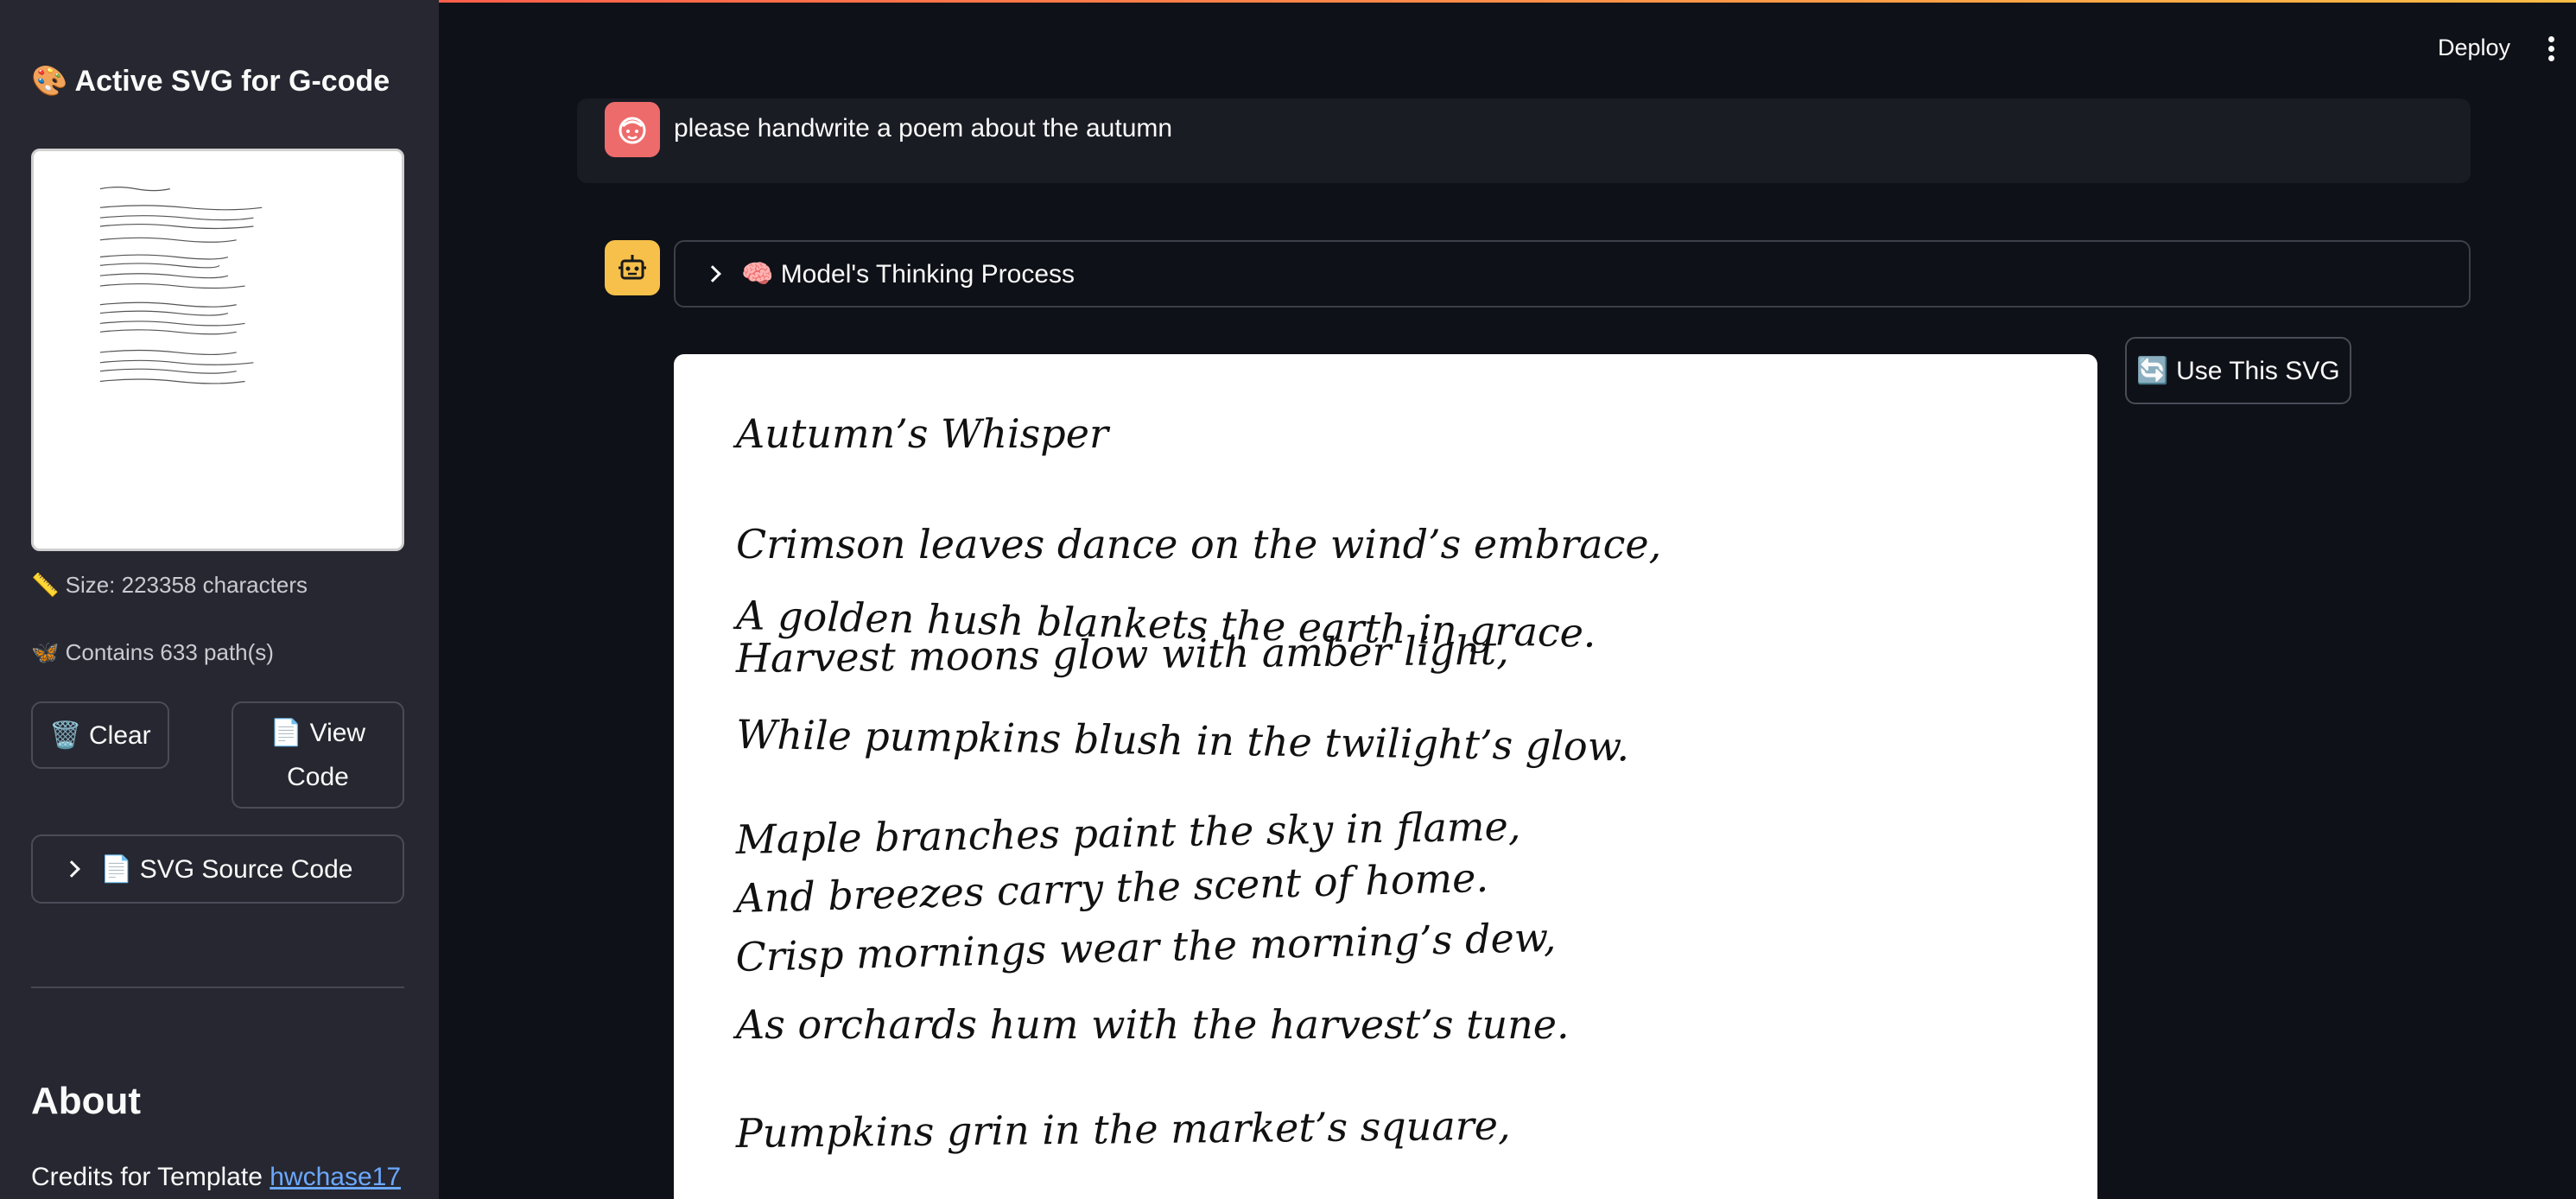 The image size is (2576, 1199). What do you see at coordinates (318, 777) in the screenshot?
I see `view-code-label-line2: Code` at bounding box center [318, 777].